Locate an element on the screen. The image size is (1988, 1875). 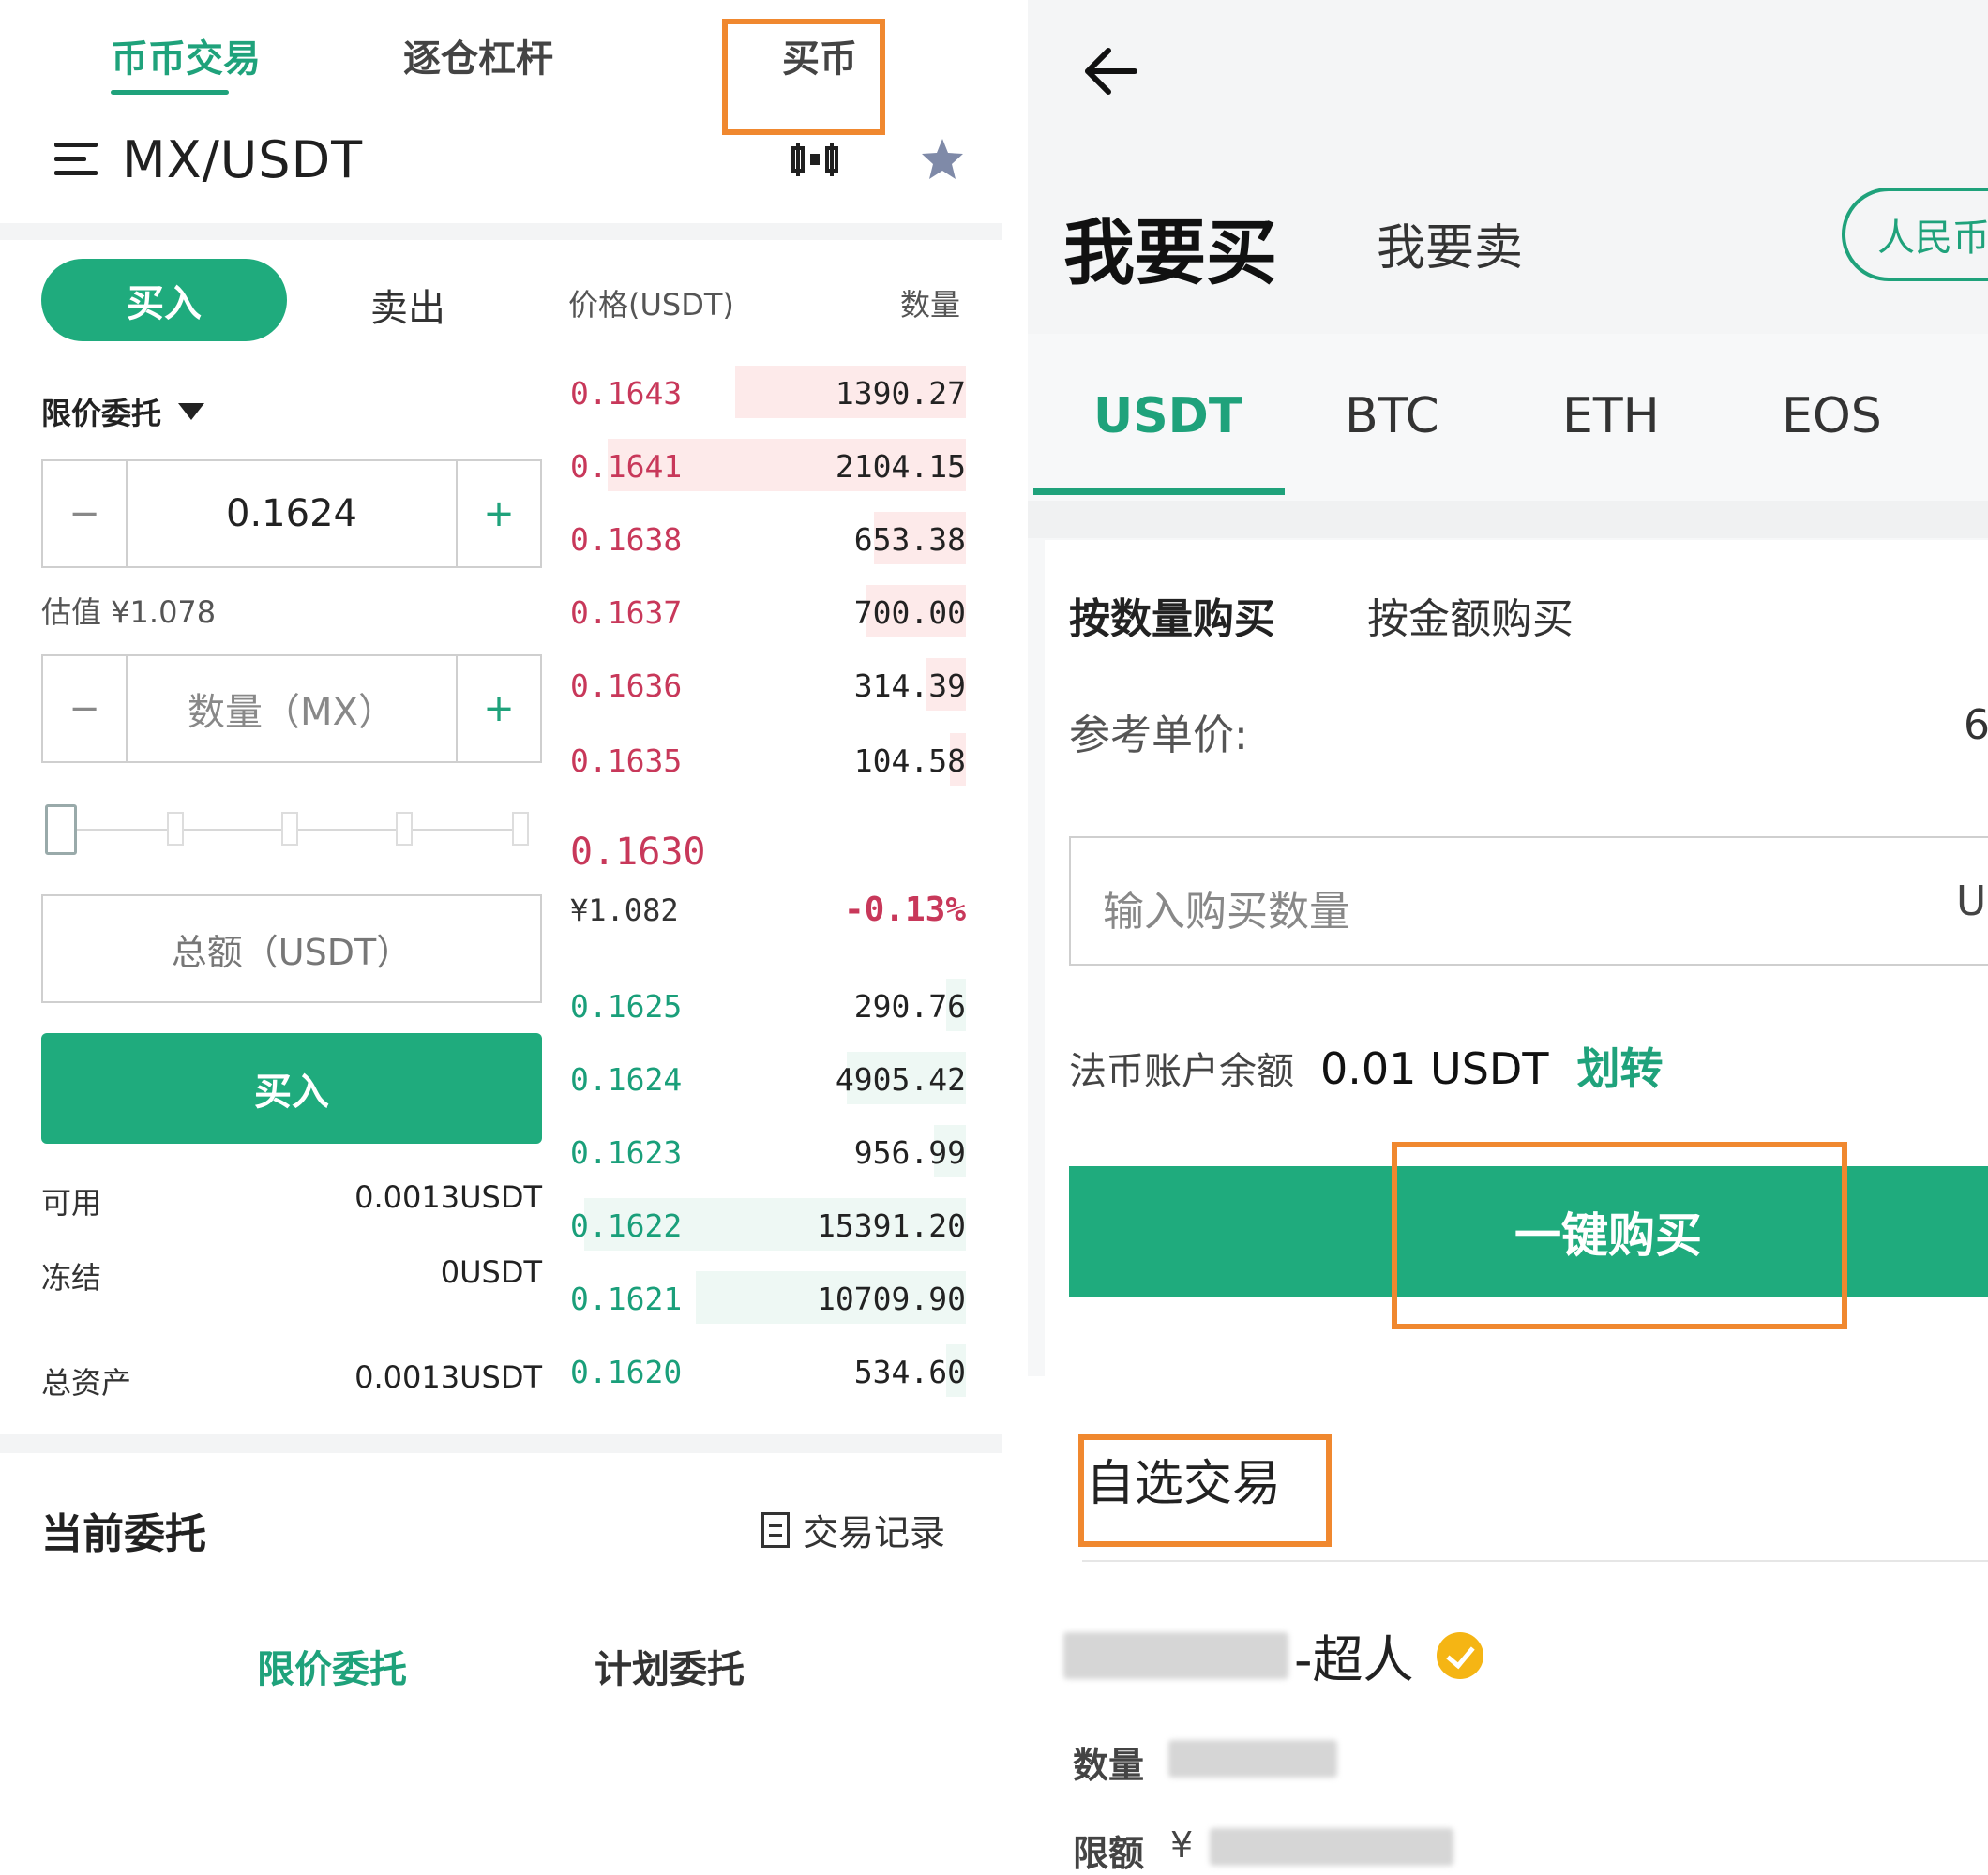
bid-qty: 4905.42 is located at coordinates (901, 1079).